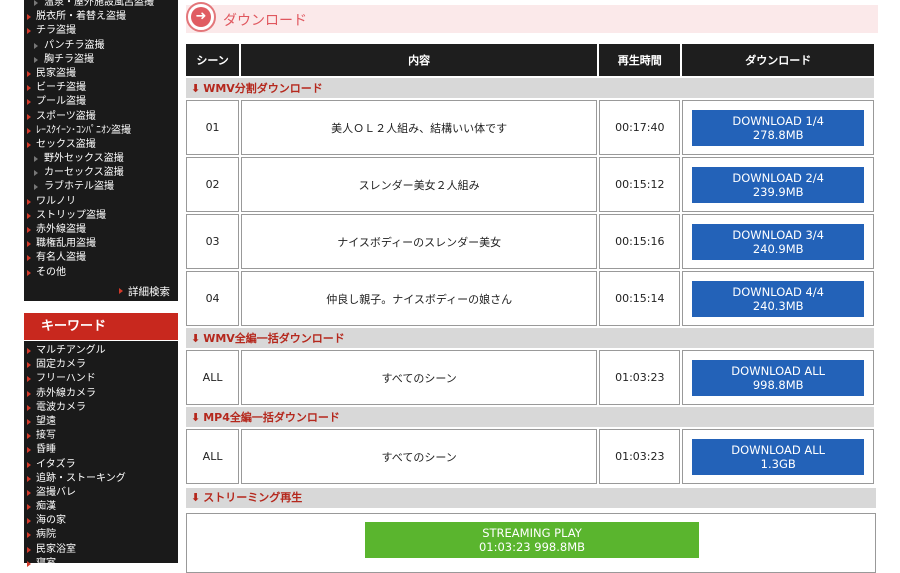 The width and height of the screenshot is (900, 573). I want to click on keyword-item: 痴漢, so click(101, 507).